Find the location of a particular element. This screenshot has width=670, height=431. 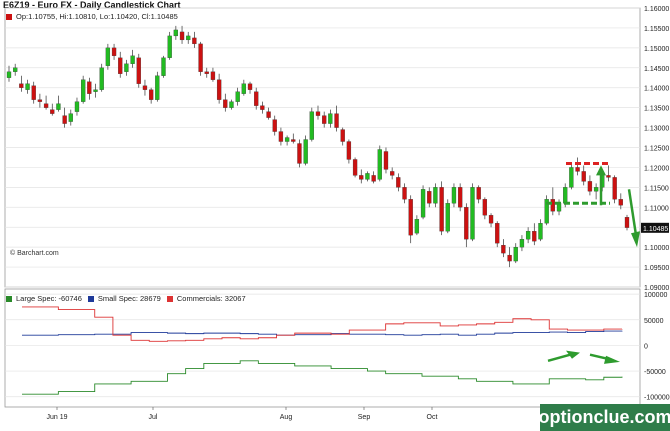

cot-legend-label: Large Spec: -60746 is located at coordinates (49, 298).